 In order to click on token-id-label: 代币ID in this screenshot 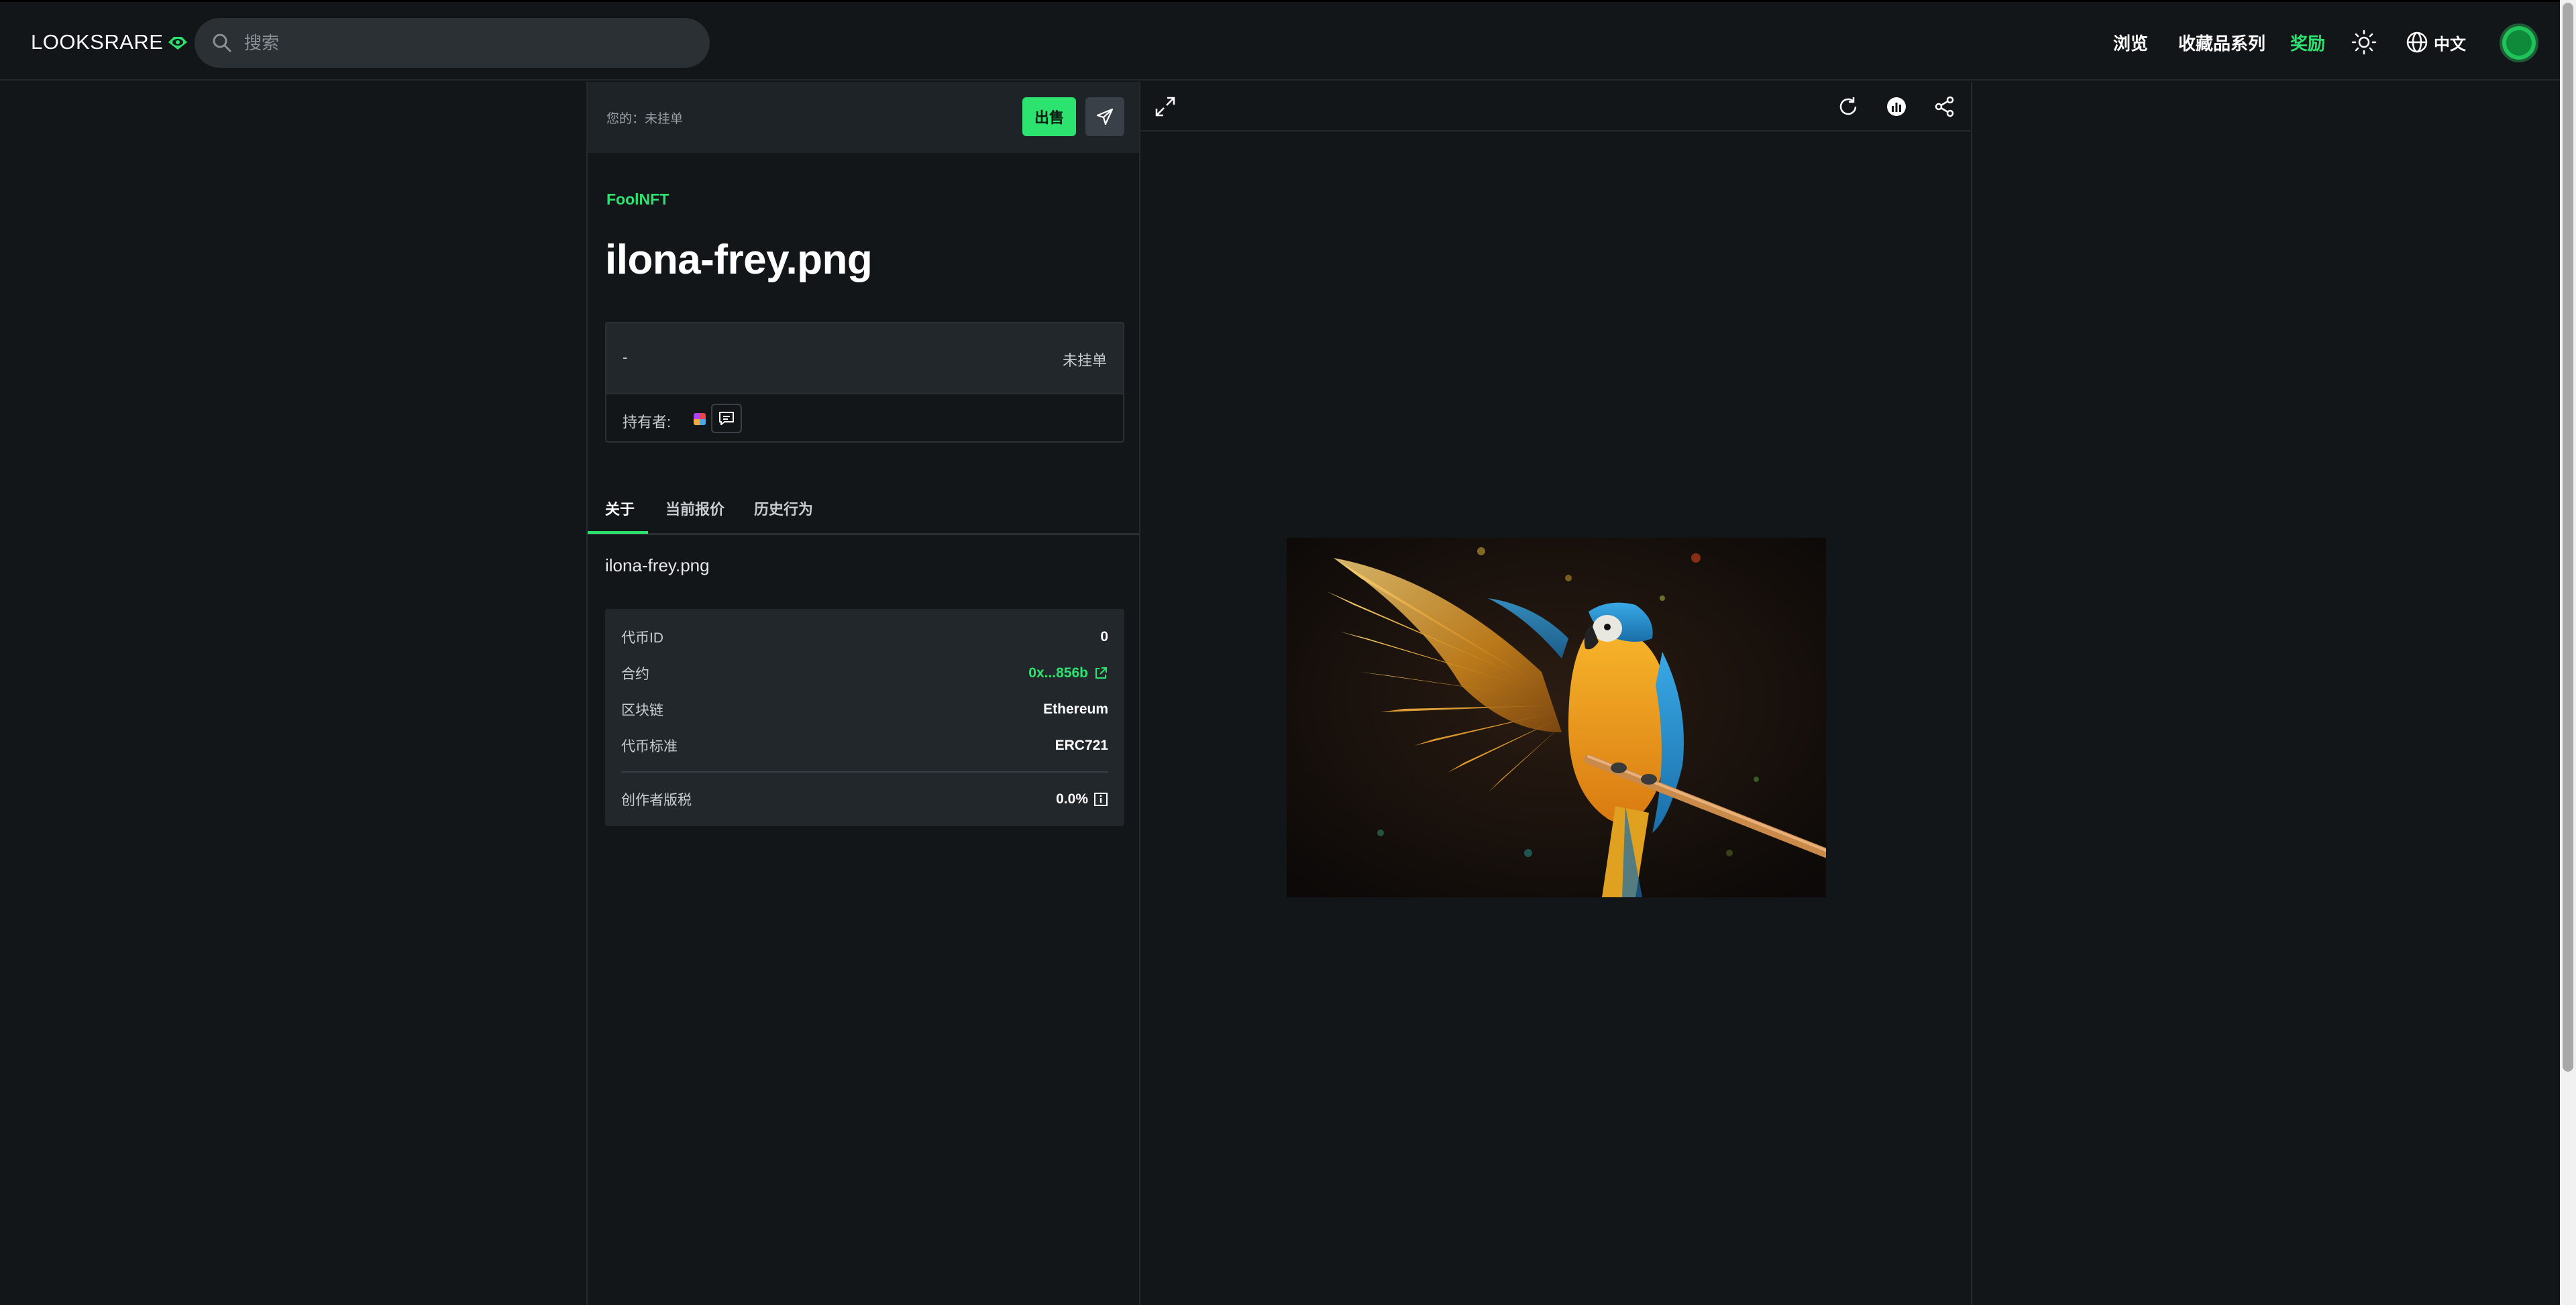, I will do `click(642, 638)`.